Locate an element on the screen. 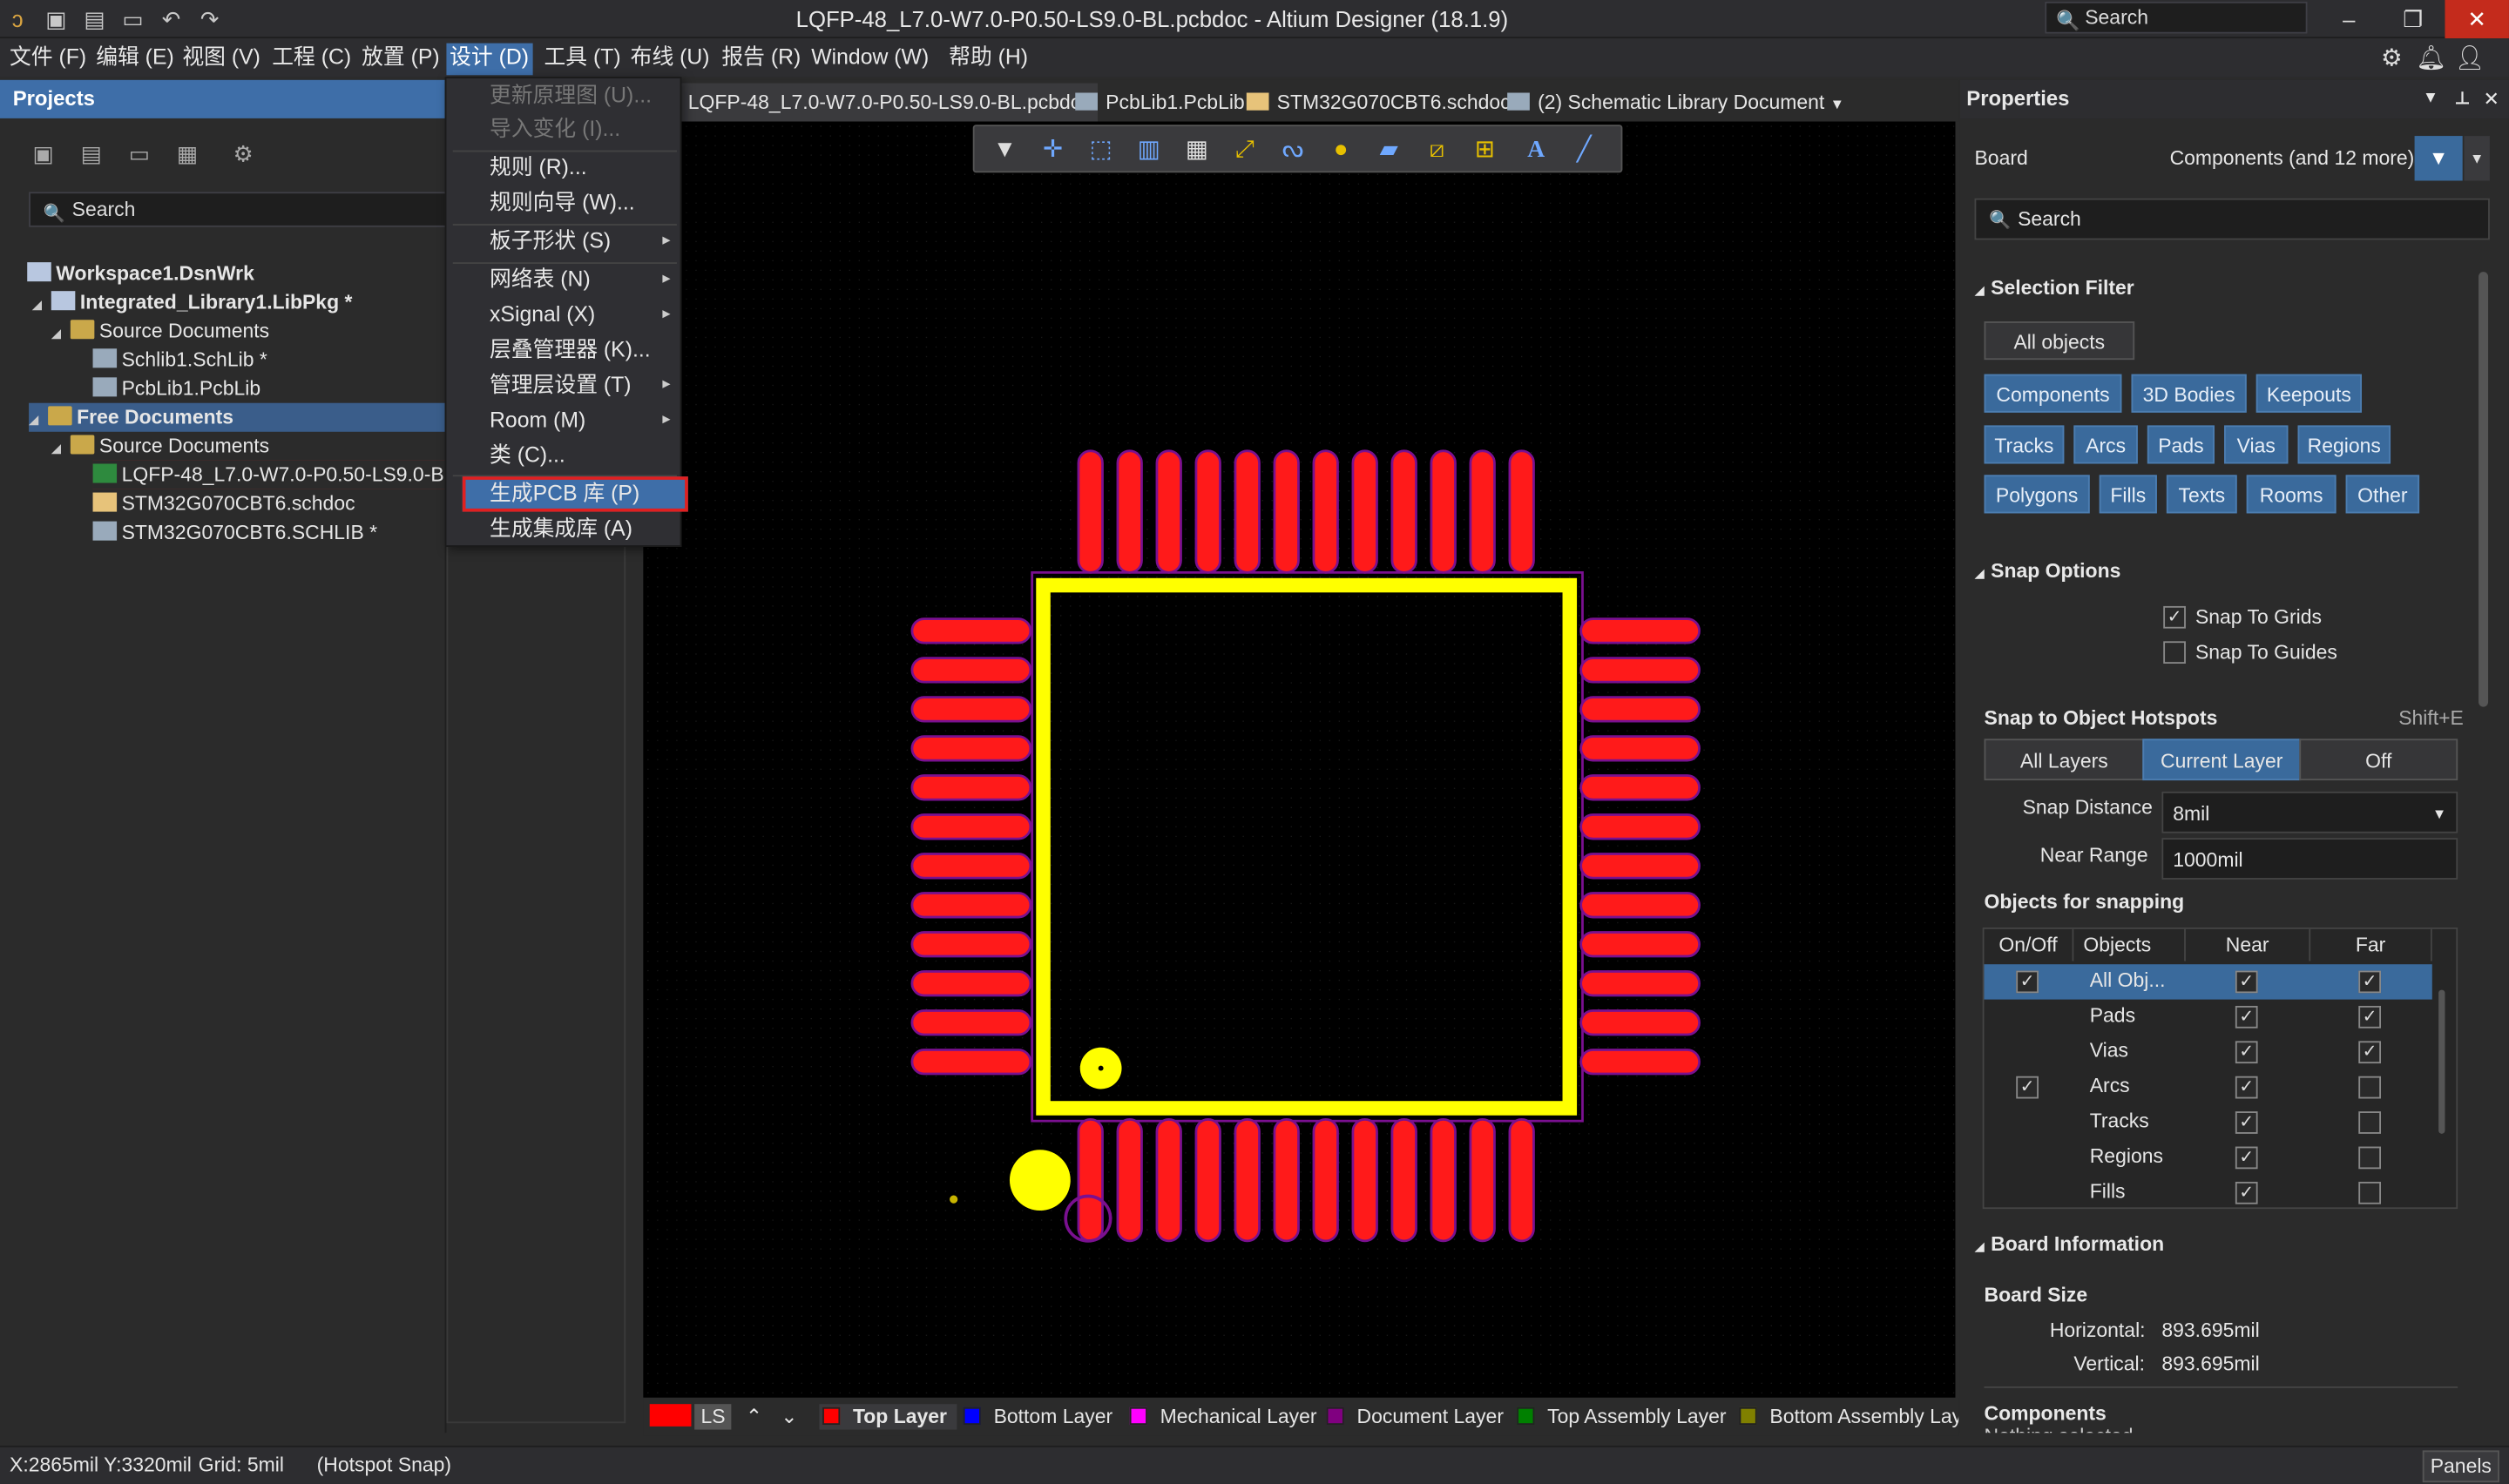 Image resolution: width=2509 pixels, height=1484 pixels. tree-lqfp-pcbdoc: LQFP-48_L7.0-W7.0-P0.50-LS9.0-BL.pcbdoc is located at coordinates (269, 475).